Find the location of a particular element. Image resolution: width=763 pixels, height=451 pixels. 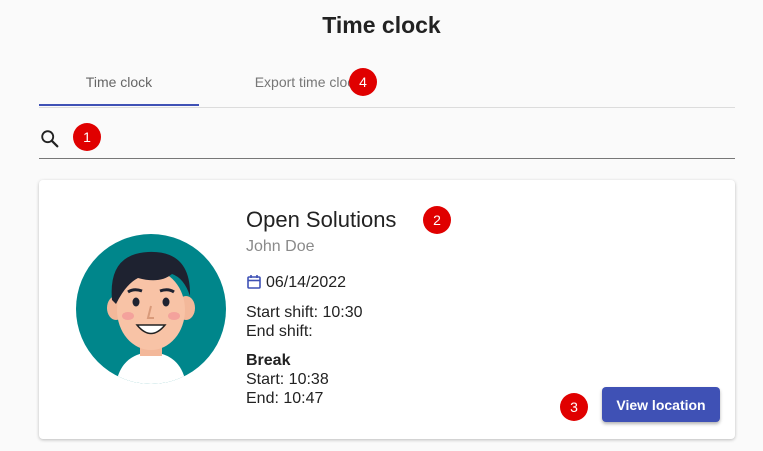

start-shift: Start shift: 10:30 is located at coordinates (304, 312).